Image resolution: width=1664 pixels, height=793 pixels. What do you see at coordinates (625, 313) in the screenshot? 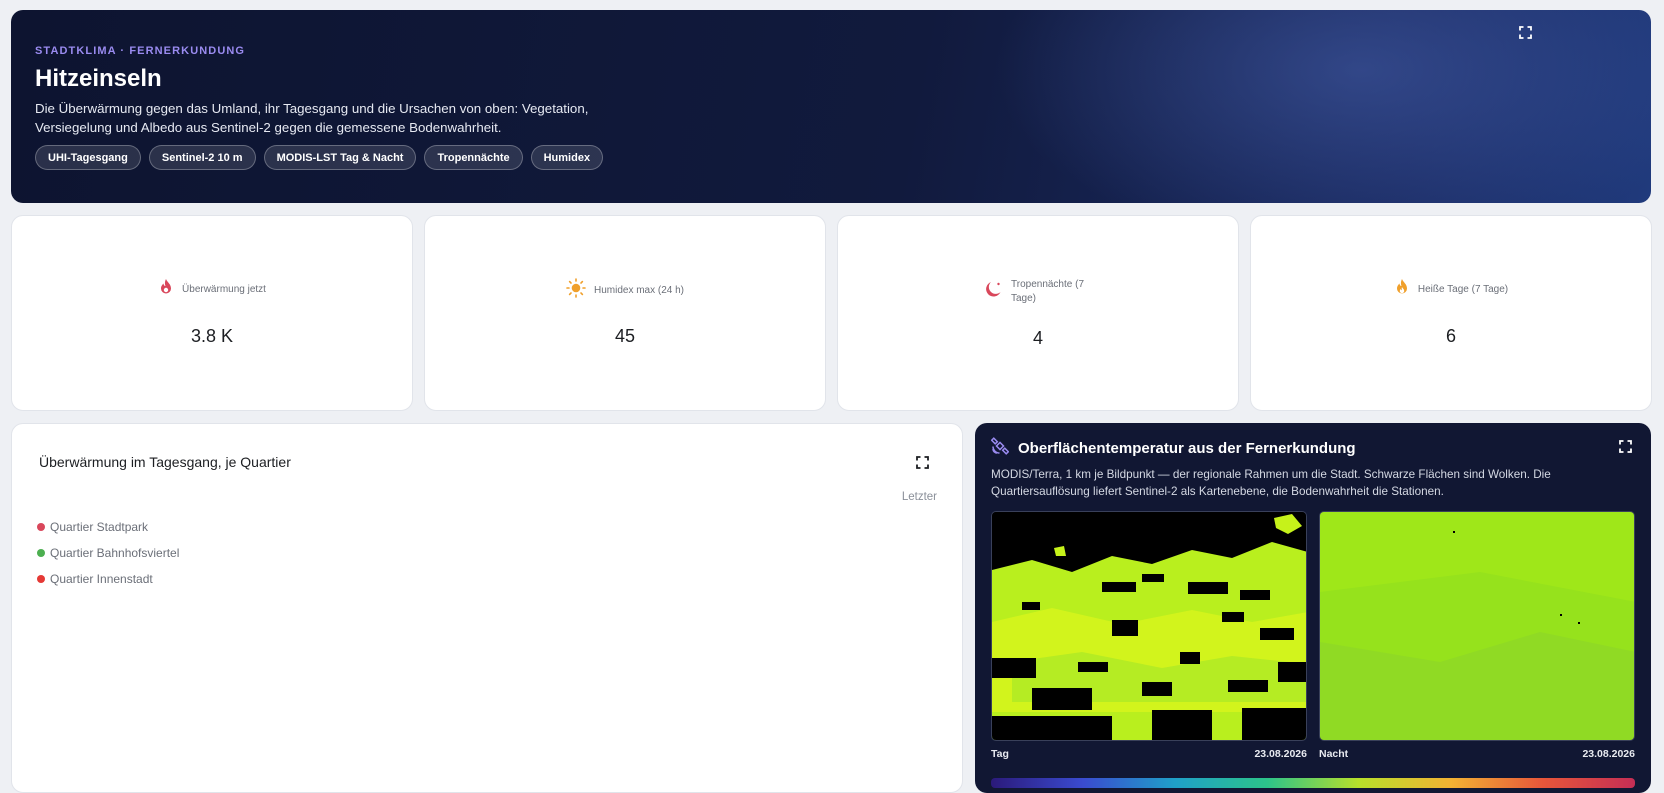
I see `kpi-card-humidex: Humidex max (24 h) 45` at bounding box center [625, 313].